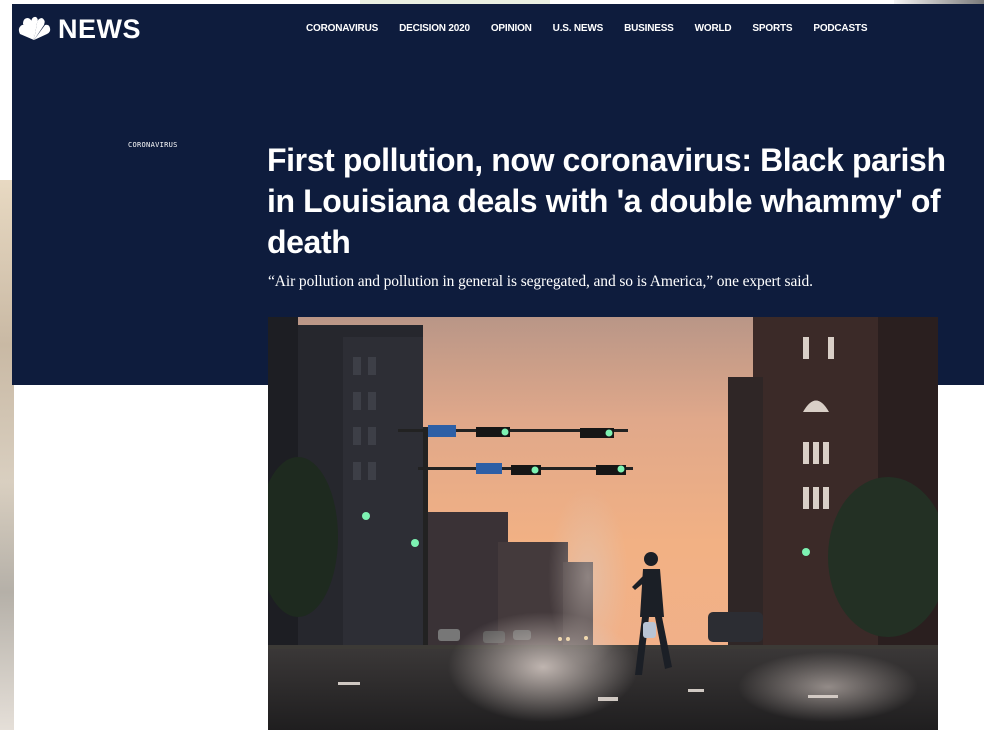 The height and width of the screenshot is (730, 984). Describe the element at coordinates (434, 29) in the screenshot. I see `nav-item-decision-2020: DECISION 2020` at that location.